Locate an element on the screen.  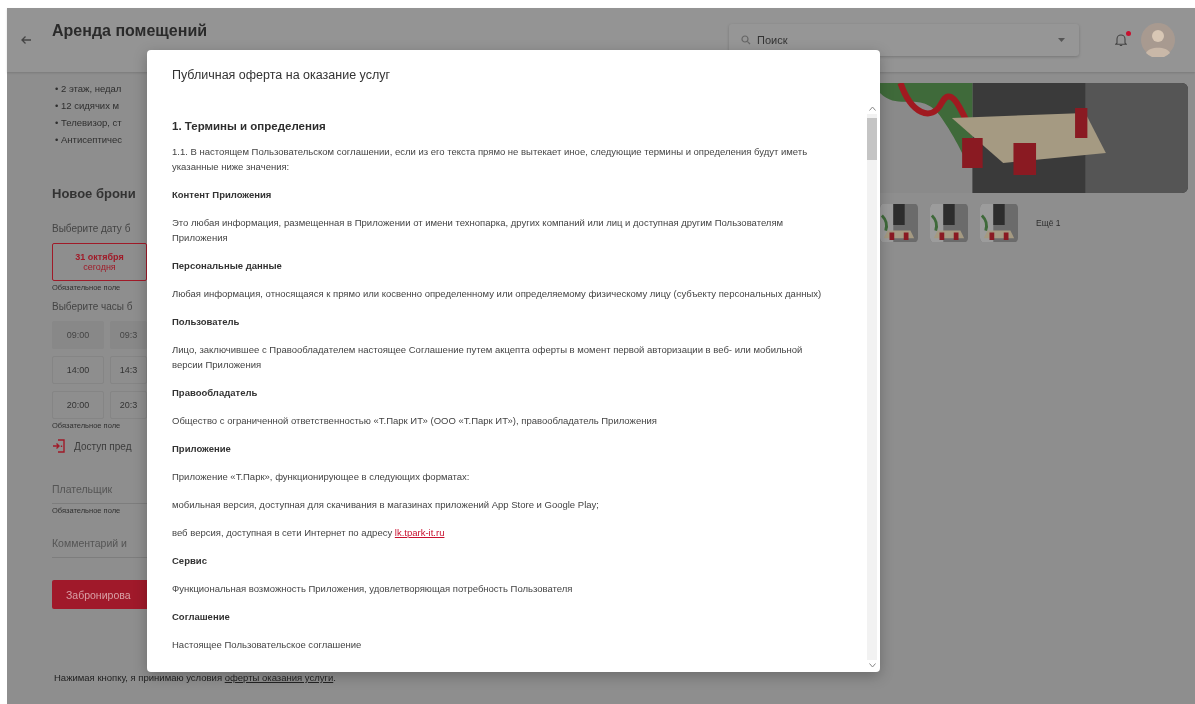
feature-item: • 12 сидячих м is located at coordinates (88, 106).